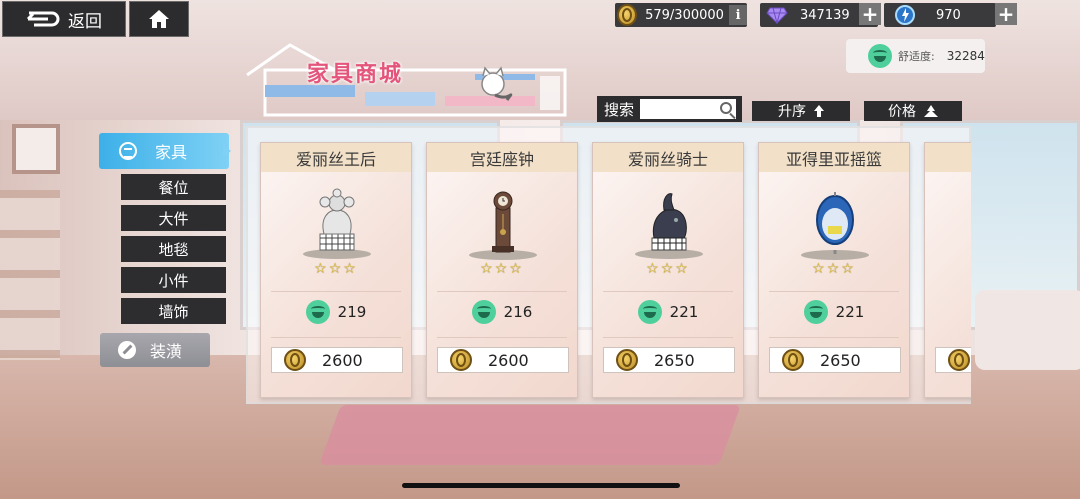  Describe the element at coordinates (1027, 330) in the screenshot. I see `sofa` at that location.